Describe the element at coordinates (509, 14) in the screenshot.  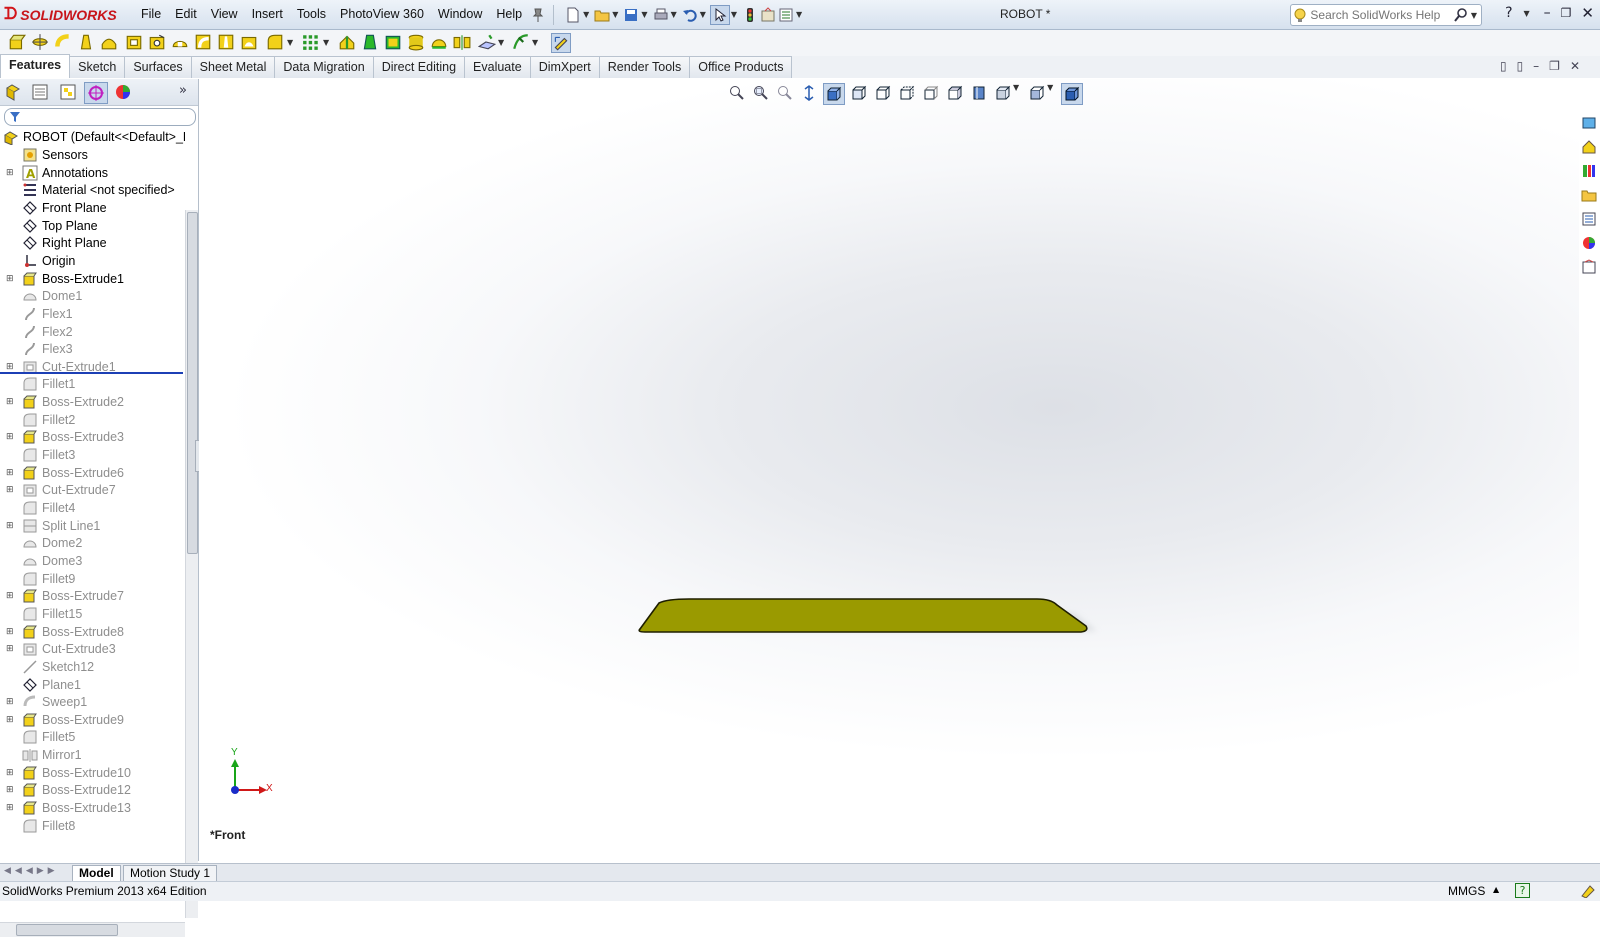
I see `menu-help: Help` at that location.